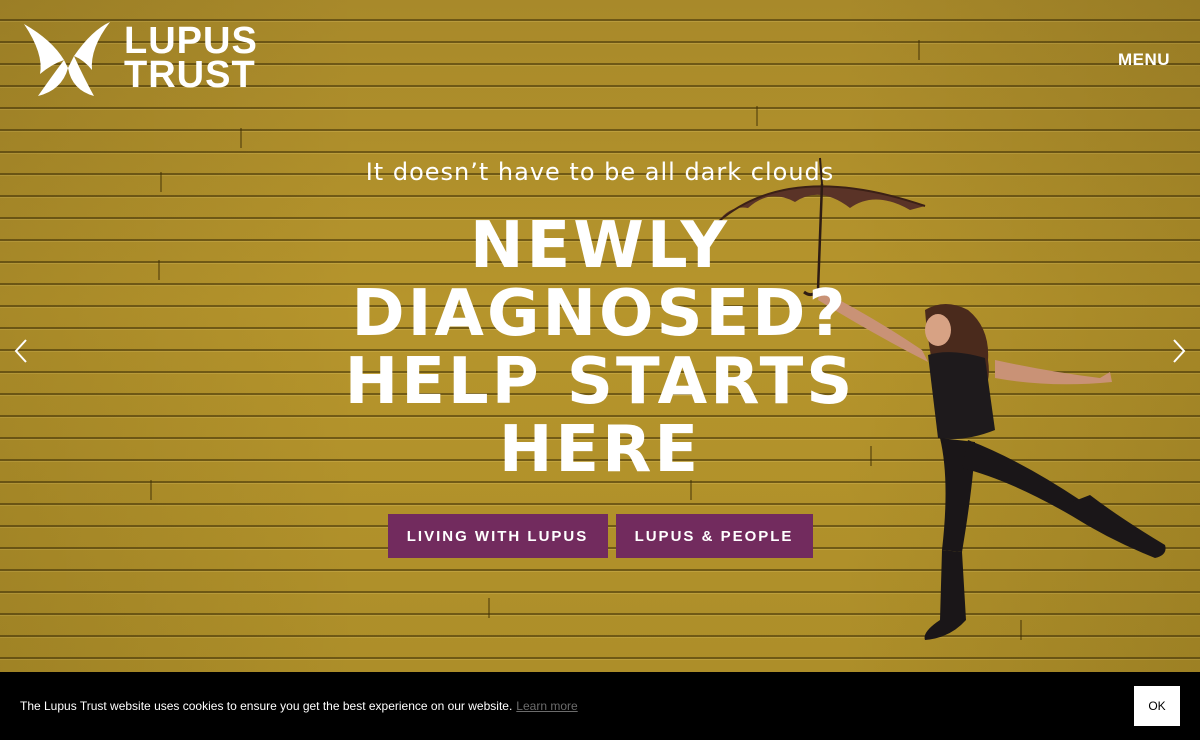 The width and height of the screenshot is (1200, 740). What do you see at coordinates (497, 536) in the screenshot?
I see `living-with-lupus-button: LIVING WITH LUPUS` at bounding box center [497, 536].